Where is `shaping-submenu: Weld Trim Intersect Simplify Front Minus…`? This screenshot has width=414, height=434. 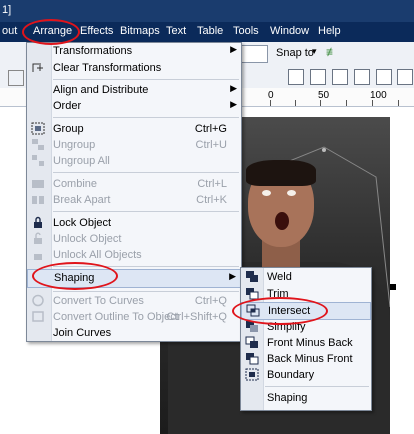 shaping-submenu: Weld Trim Intersect Simplify Front Minus… is located at coordinates (306, 339).